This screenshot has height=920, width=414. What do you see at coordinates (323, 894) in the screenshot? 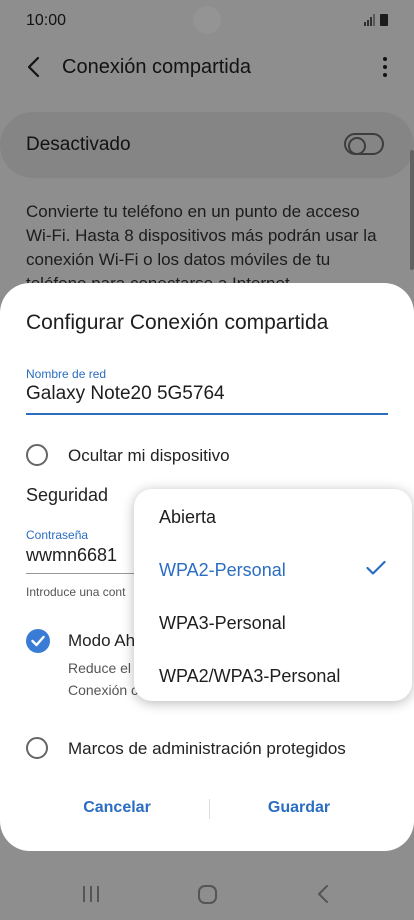
I see `nav-back-icon` at bounding box center [323, 894].